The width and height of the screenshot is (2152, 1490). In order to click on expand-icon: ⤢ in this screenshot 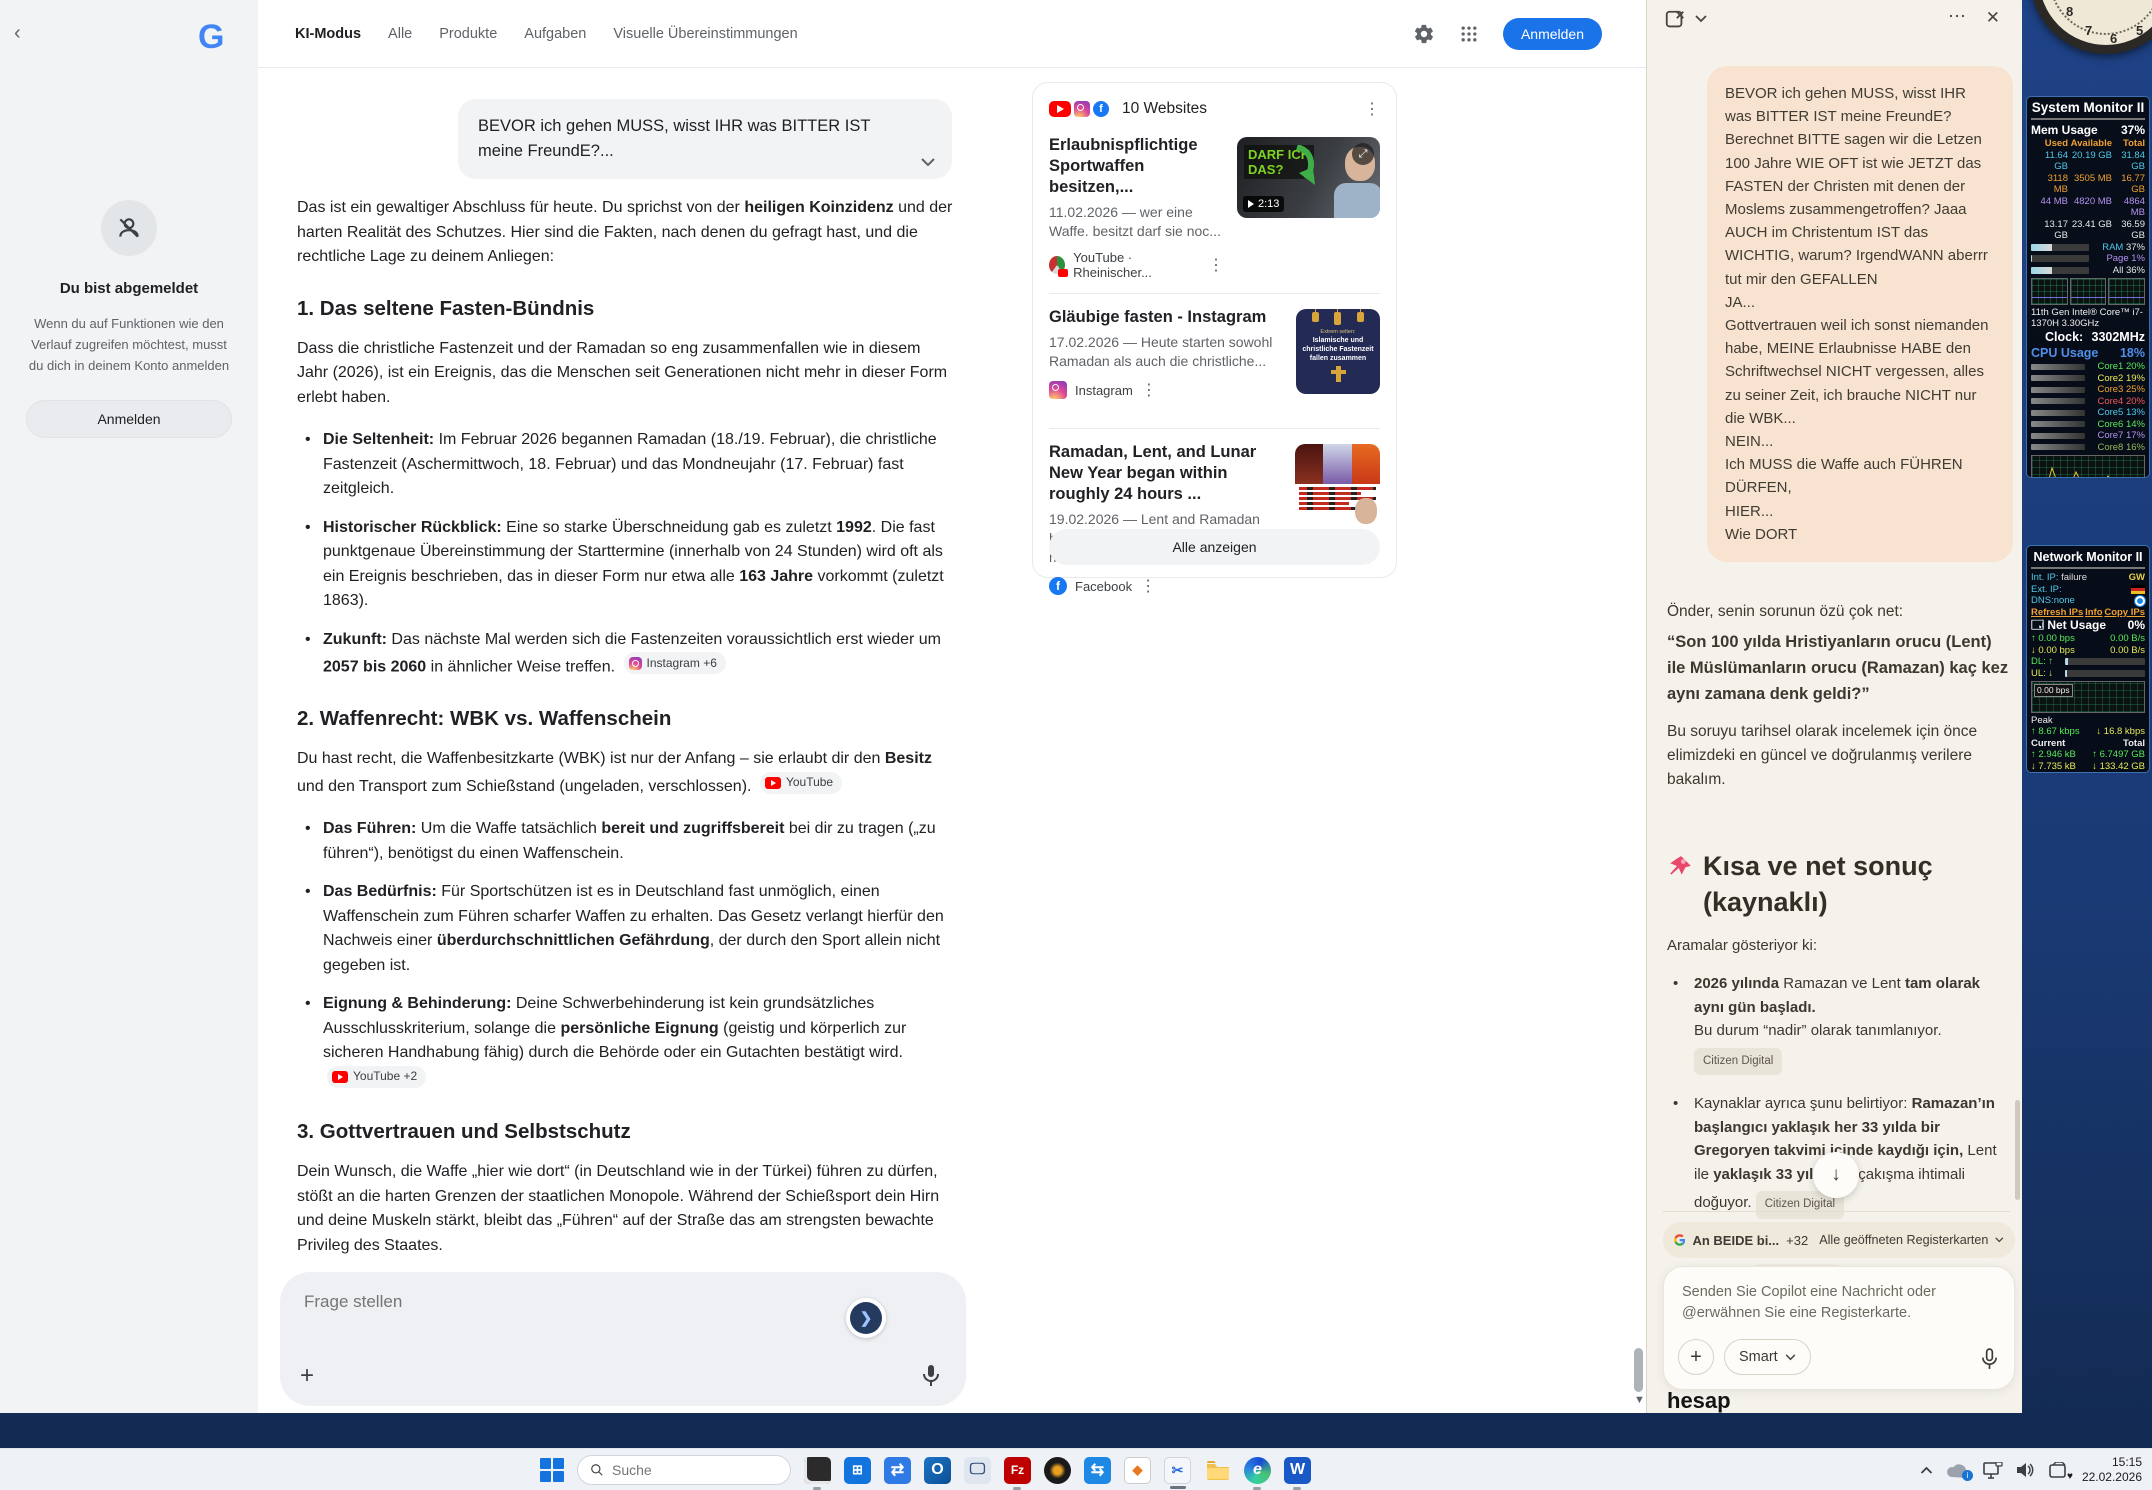, I will do `click(1363, 154)`.